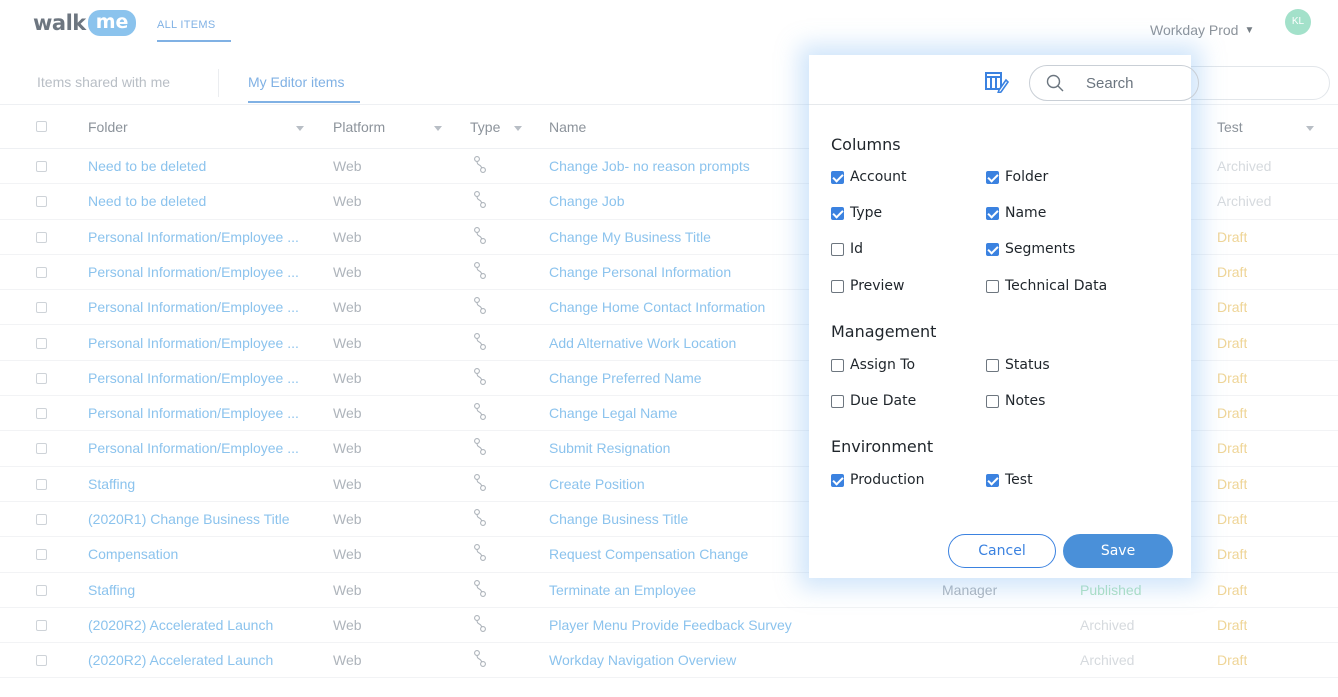 This screenshot has height=697, width=1338. I want to click on flow-type-icon, so click(480, 378).